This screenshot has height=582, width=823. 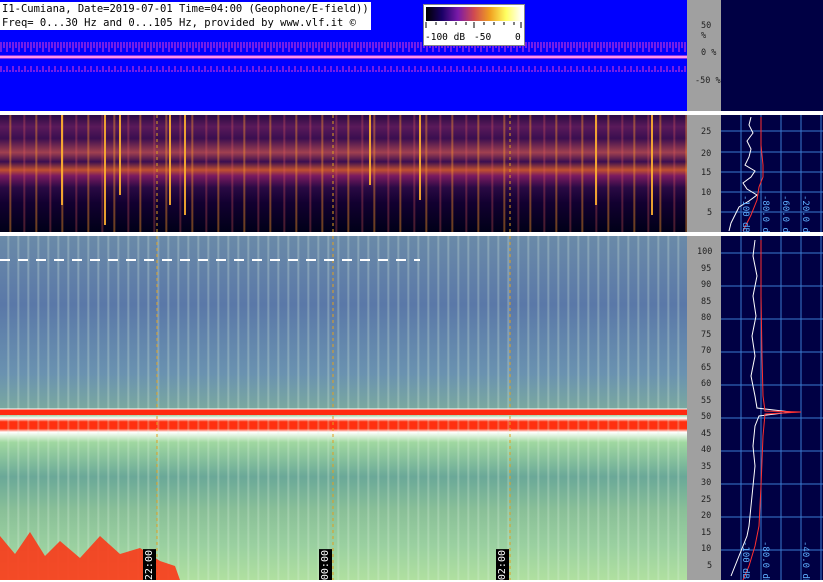 I want to click on waveform-axis: 50 % 0 % -50 %, so click(x=704, y=55).